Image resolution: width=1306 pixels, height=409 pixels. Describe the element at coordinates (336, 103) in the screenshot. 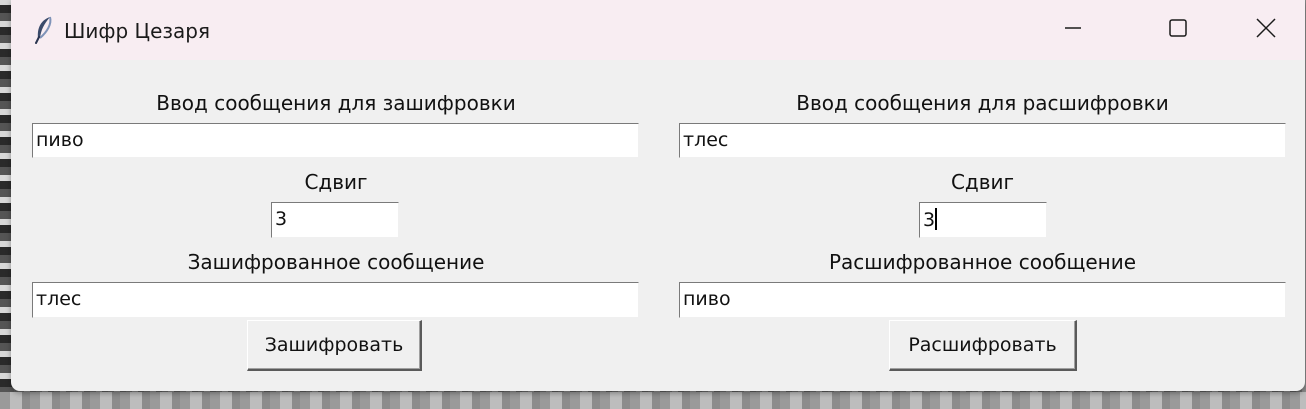

I see `encrypt-input-label: Ввод сообщения для зашифровки` at that location.